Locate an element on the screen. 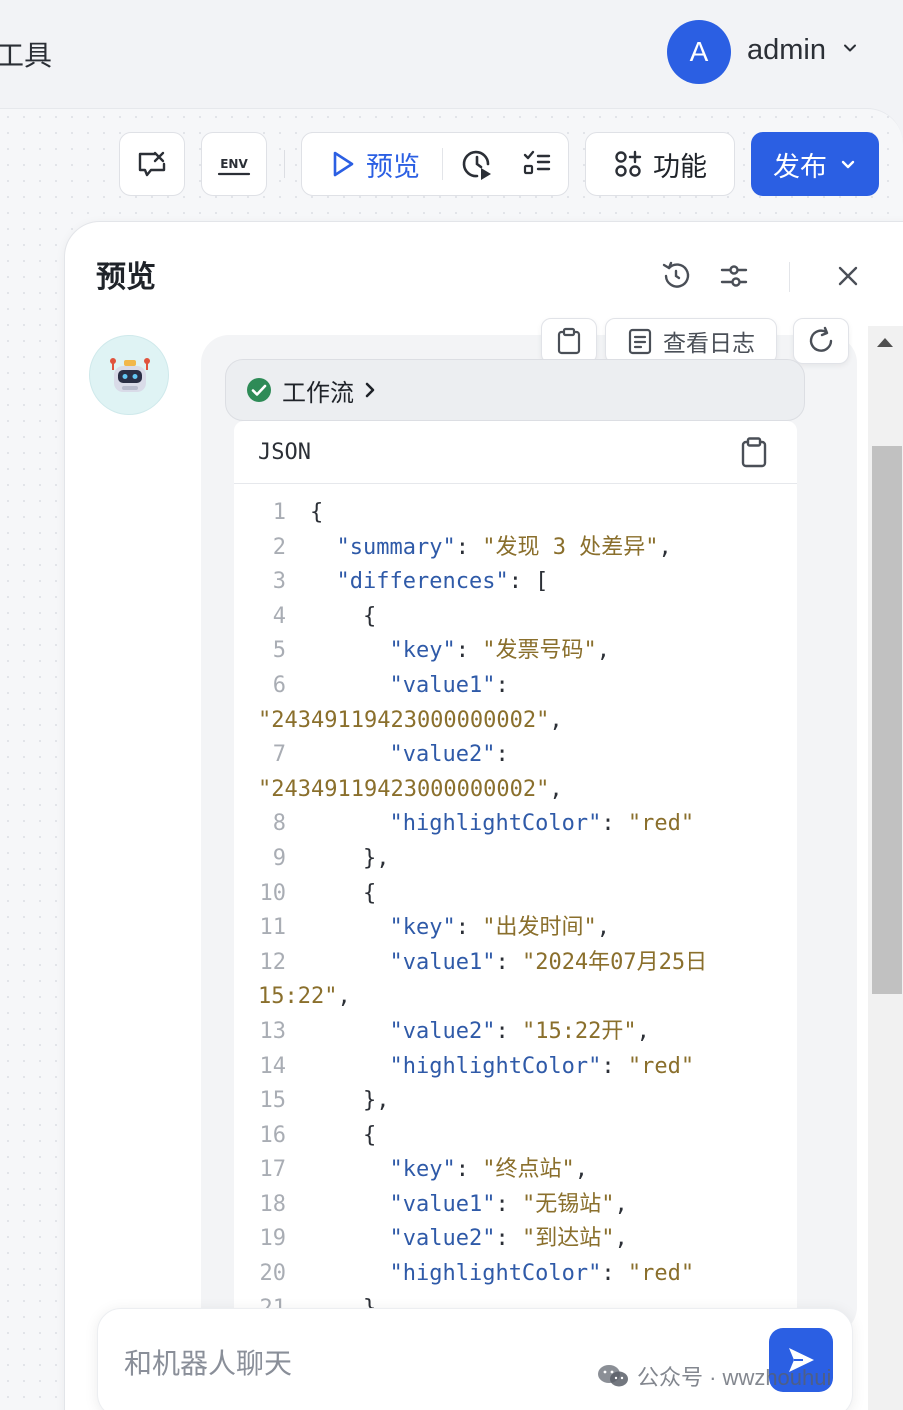  workflow-label: 工作流 is located at coordinates (318, 392).